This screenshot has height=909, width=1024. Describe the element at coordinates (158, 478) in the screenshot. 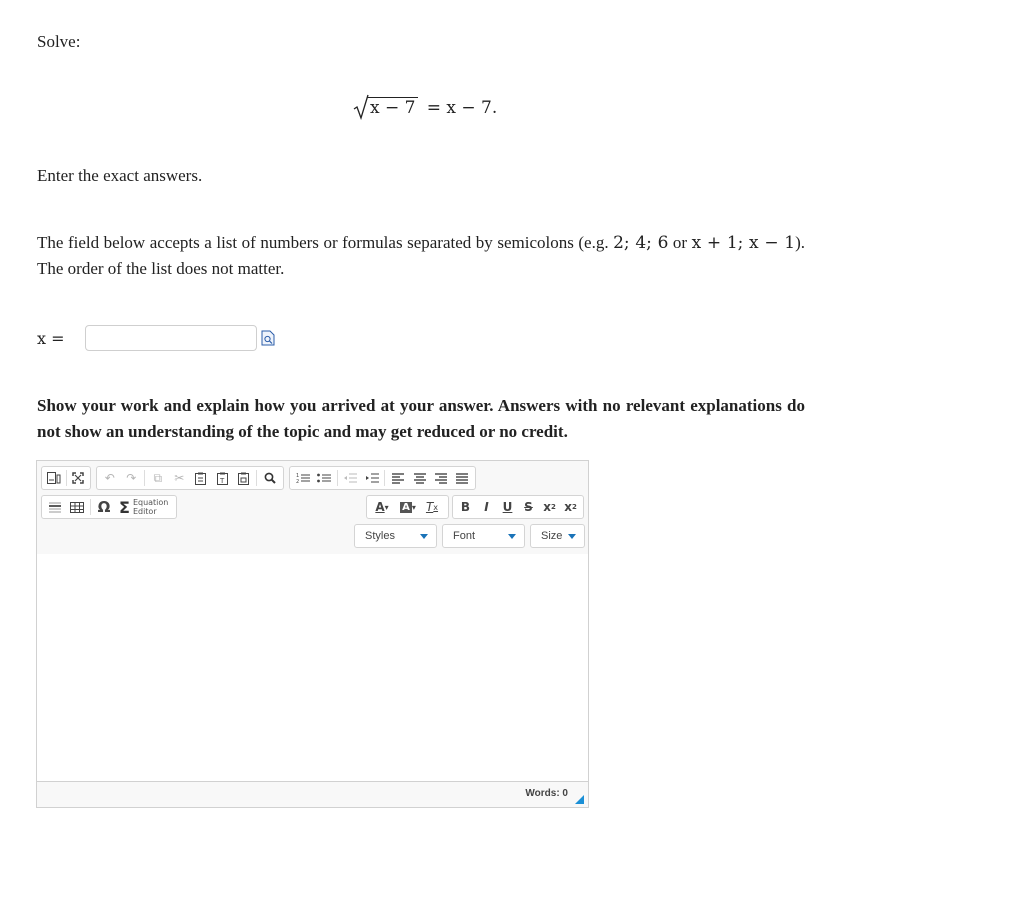

I see `copy-icon: ⧉` at that location.